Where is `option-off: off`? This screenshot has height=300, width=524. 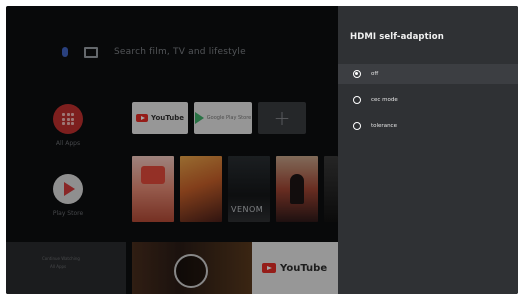
option-off: off is located at coordinates (428, 74).